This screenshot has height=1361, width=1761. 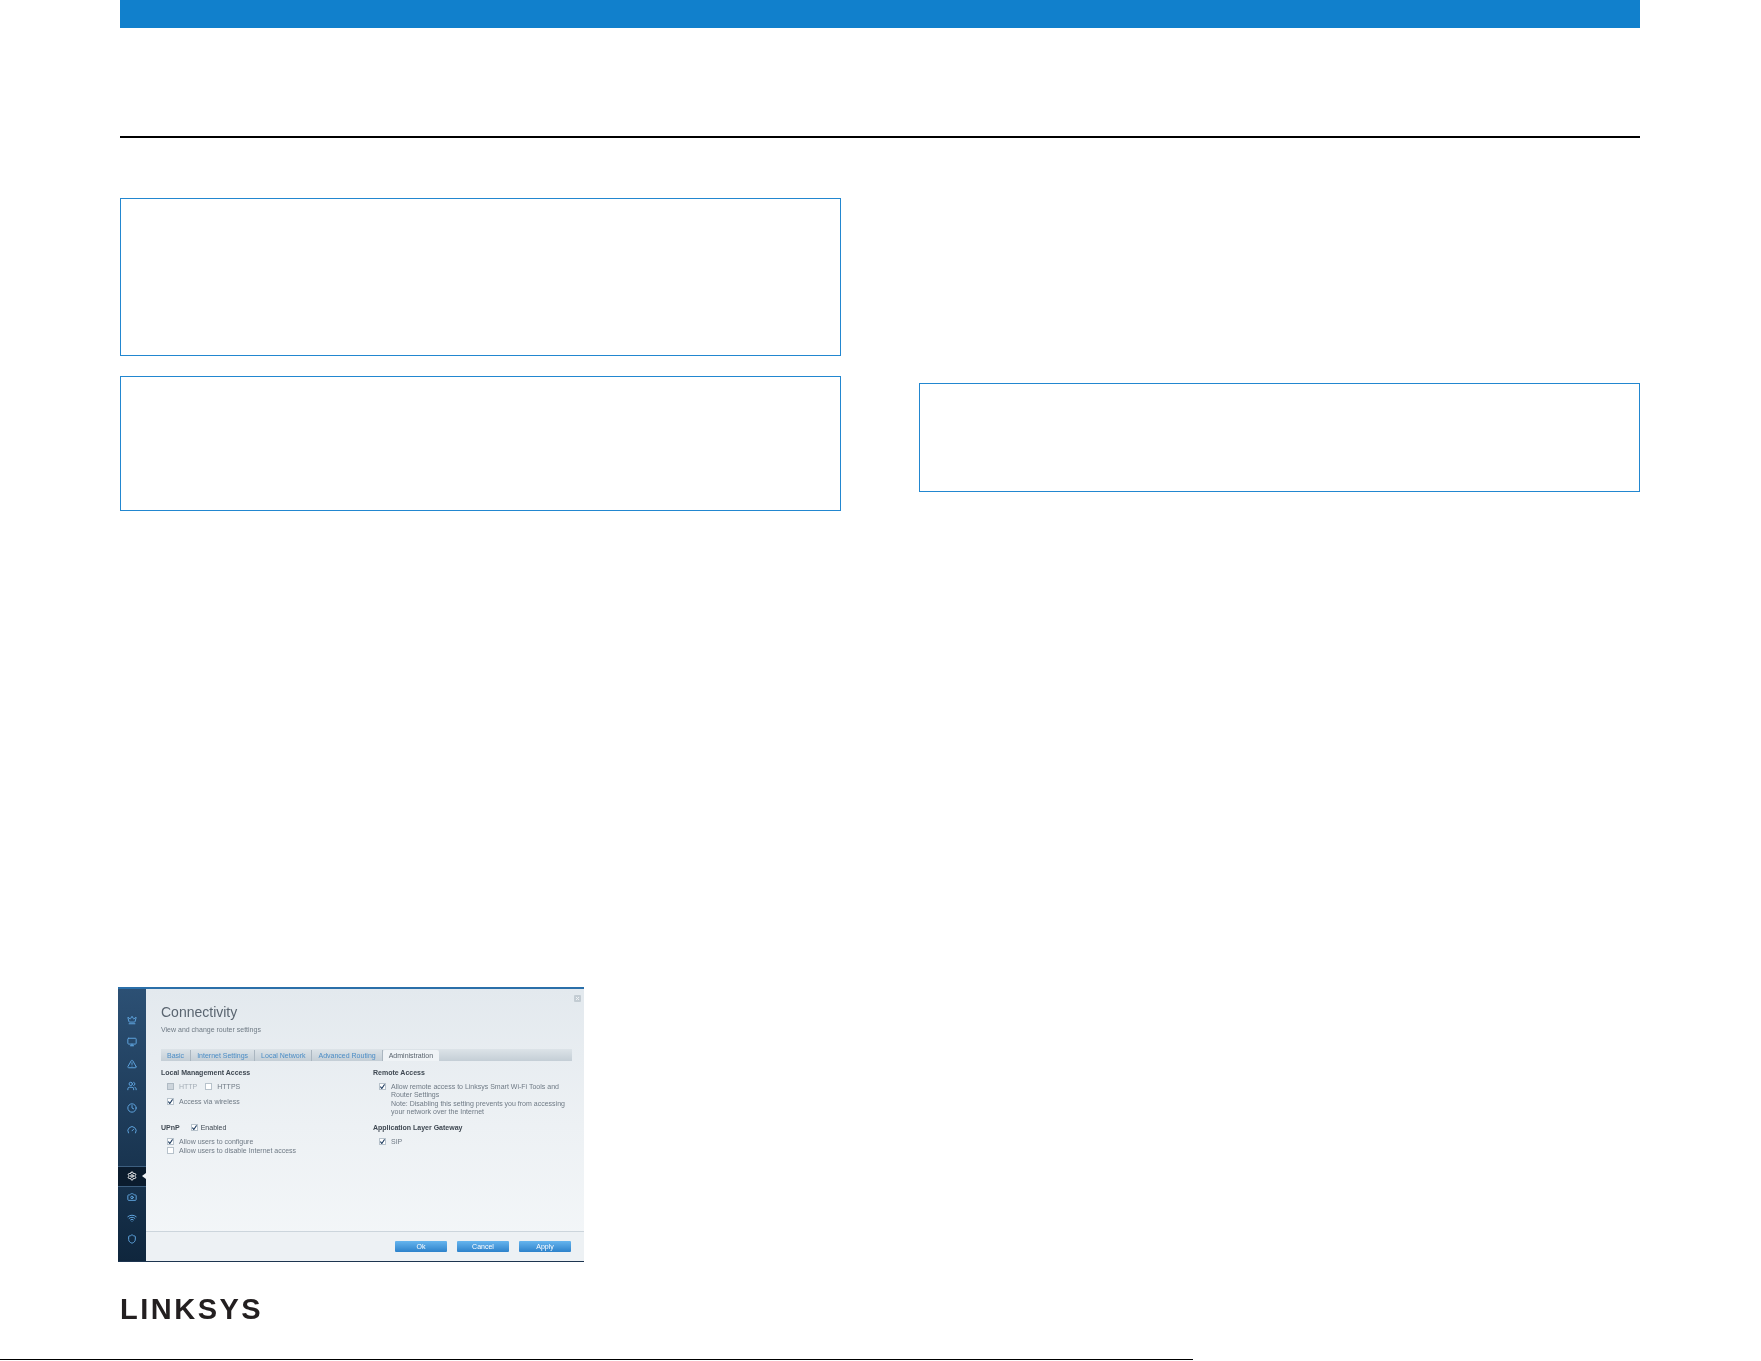 I want to click on wifi-icon, so click(x=132, y=1218).